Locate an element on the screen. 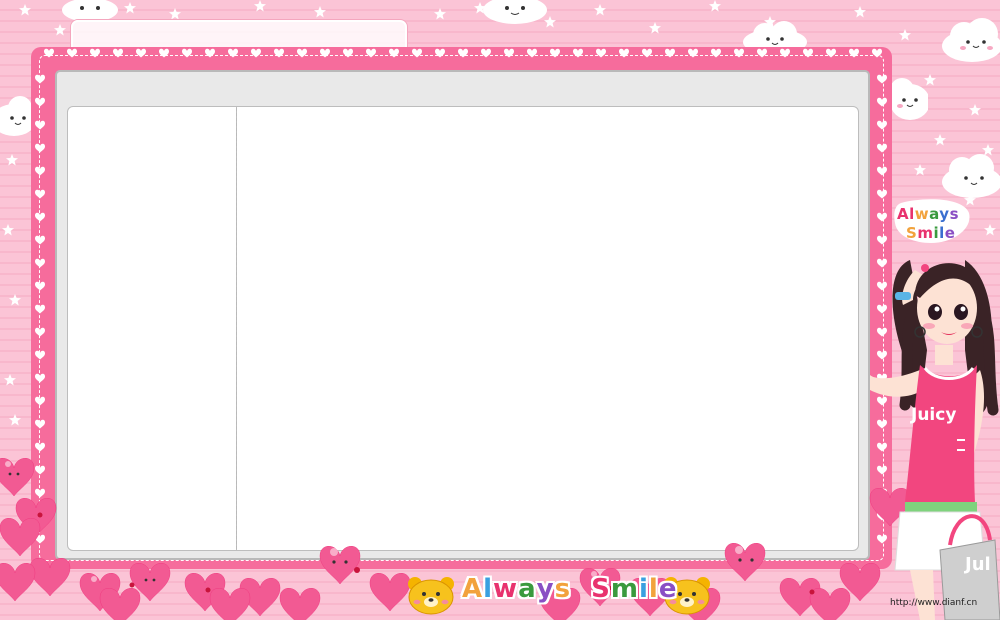 The width and height of the screenshot is (1000, 620). footer-word-always: Always is located at coordinates (516, 589).